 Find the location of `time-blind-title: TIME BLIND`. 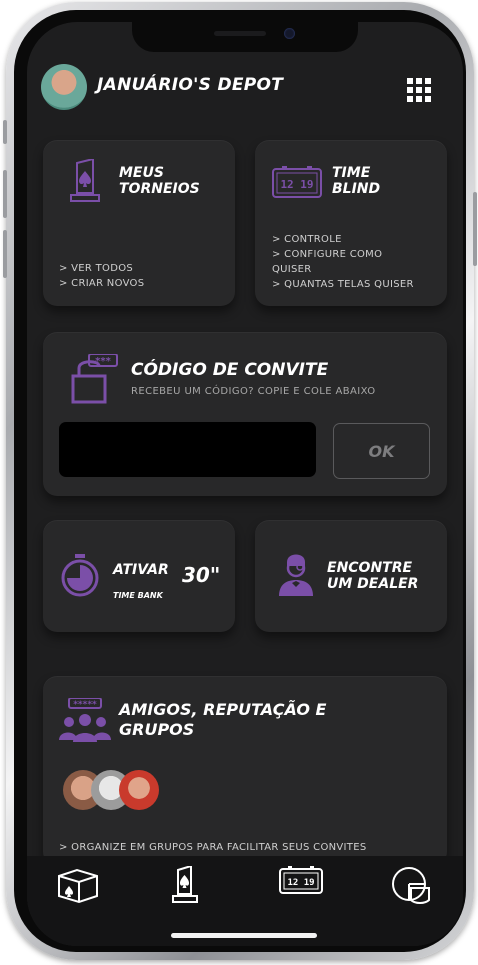

time-blind-title: TIME BLIND is located at coordinates (356, 181).